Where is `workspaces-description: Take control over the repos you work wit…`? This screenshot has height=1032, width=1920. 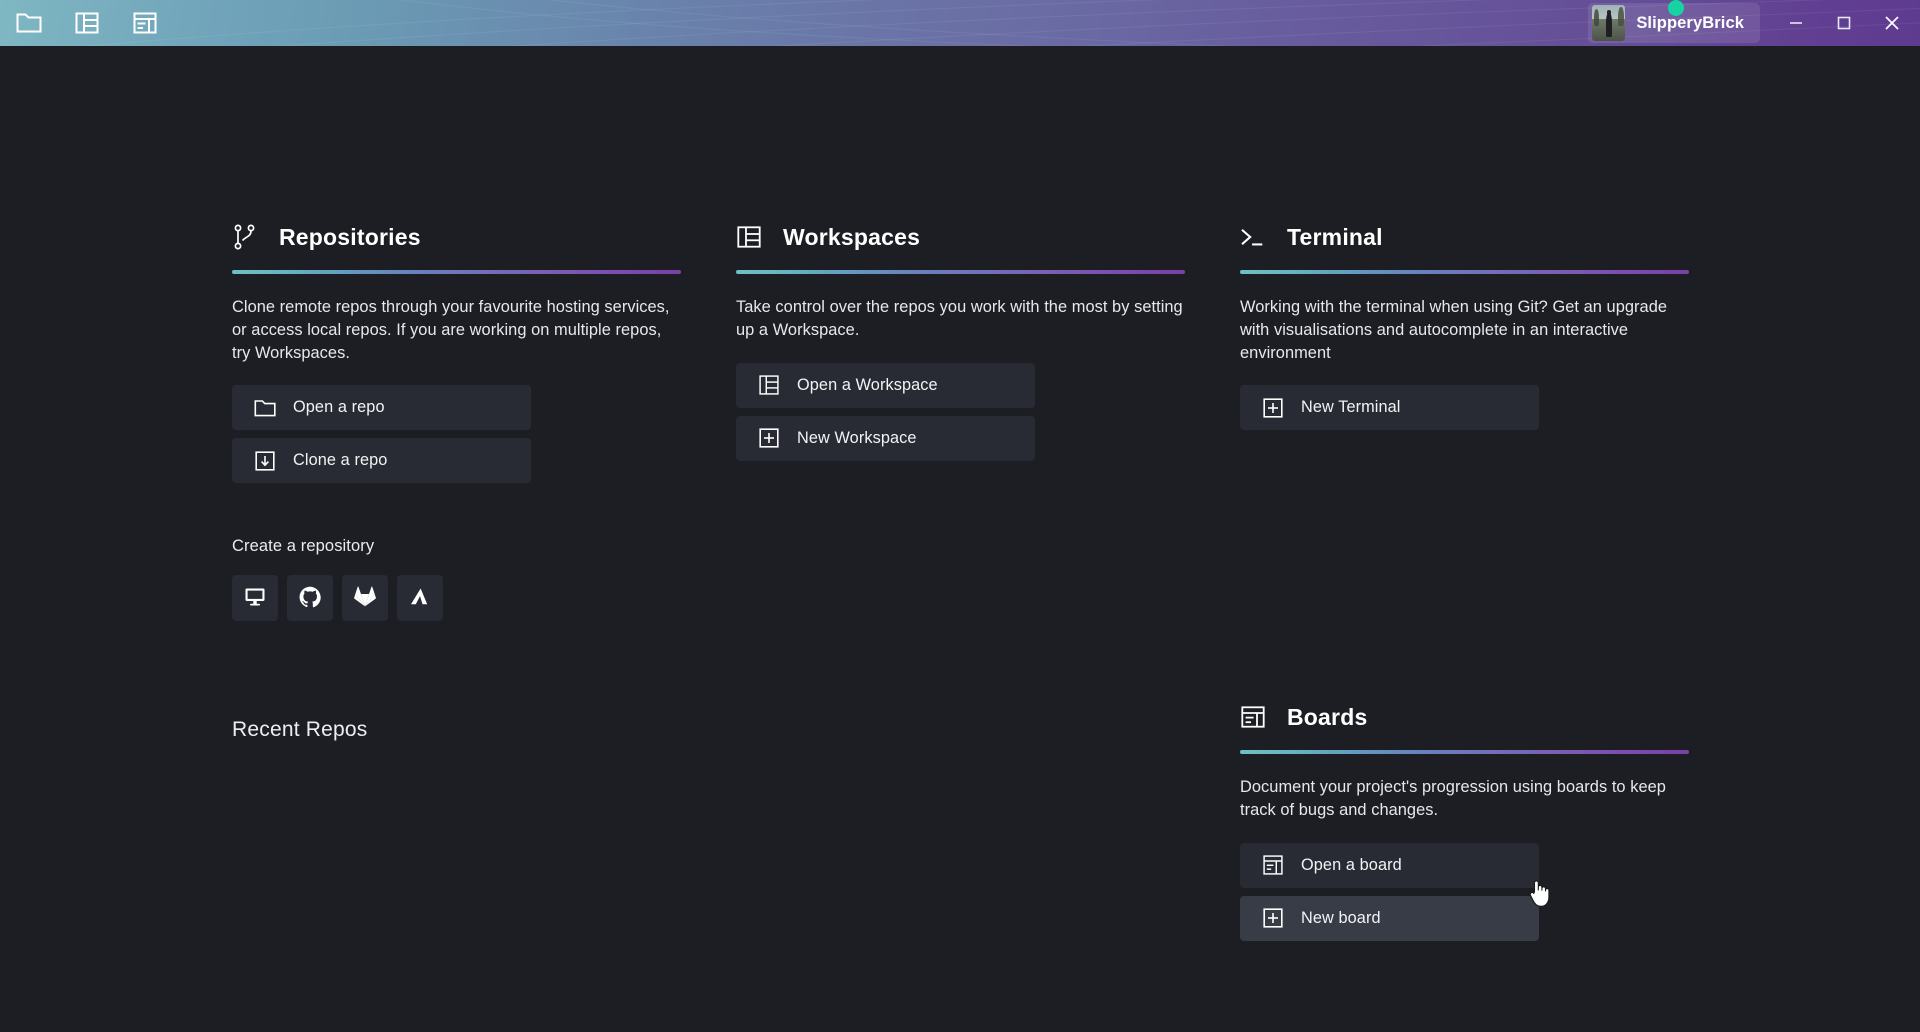
workspaces-description: Take control over the repos you work wit… is located at coordinates (959, 318).